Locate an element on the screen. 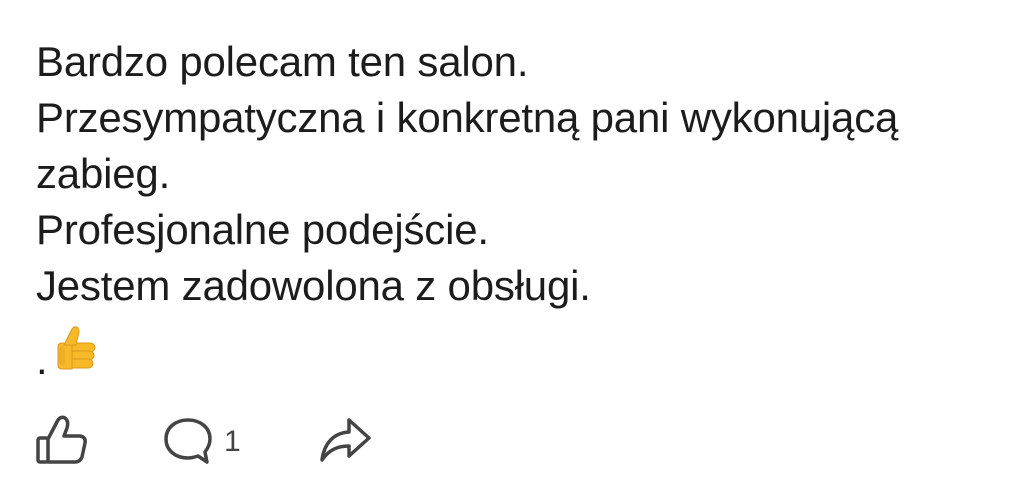 This screenshot has width=1024, height=500. like-button is located at coordinates (62, 442).